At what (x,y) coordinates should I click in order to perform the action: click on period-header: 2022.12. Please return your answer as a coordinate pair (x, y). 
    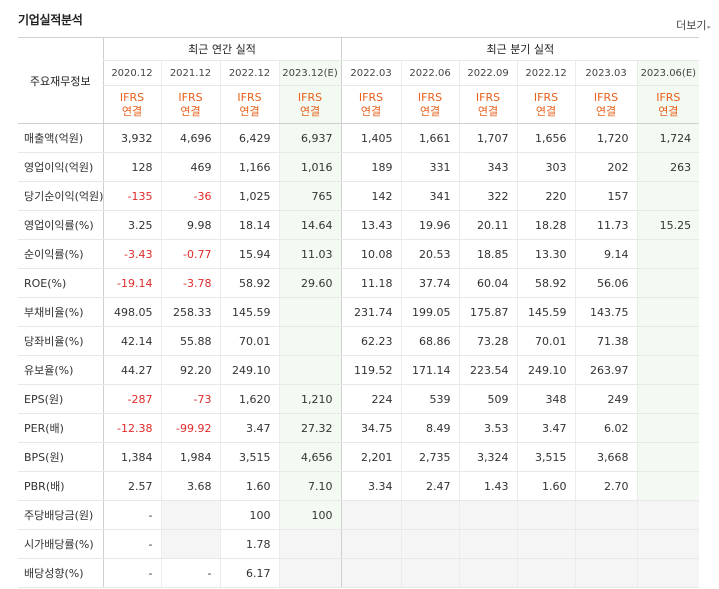
    Looking at the image, I should click on (249, 73).